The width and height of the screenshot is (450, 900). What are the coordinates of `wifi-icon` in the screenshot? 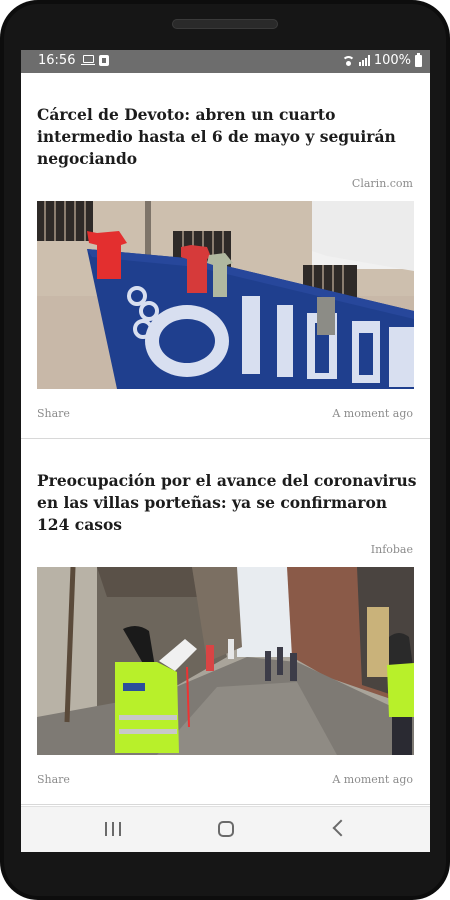 It's located at (348, 60).